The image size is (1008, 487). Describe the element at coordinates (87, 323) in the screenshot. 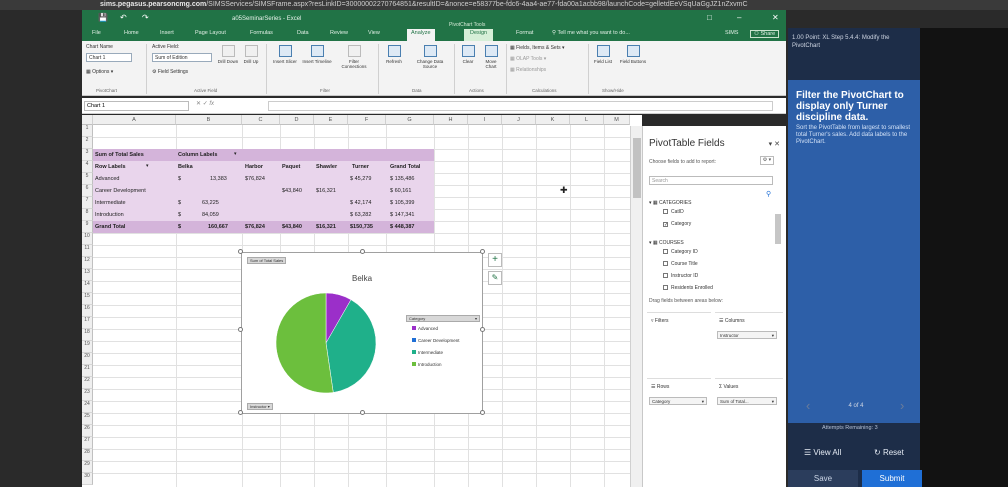

I see `row-header: 17` at that location.